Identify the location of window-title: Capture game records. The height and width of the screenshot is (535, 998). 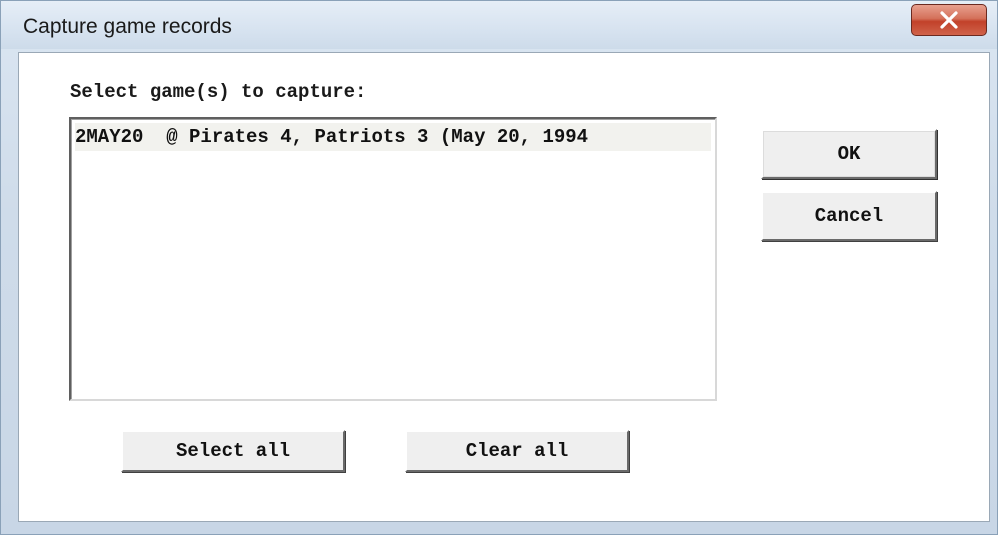
(127, 26).